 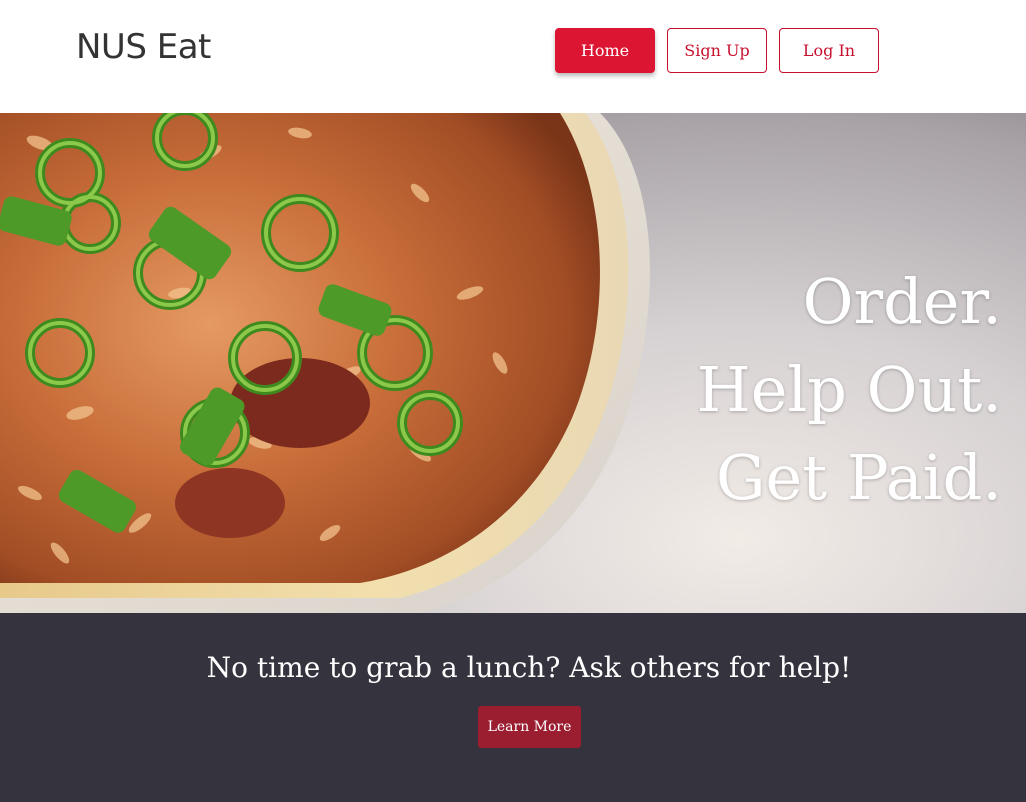 I want to click on tagline-line-get-paid: Get Paid., so click(x=859, y=477).